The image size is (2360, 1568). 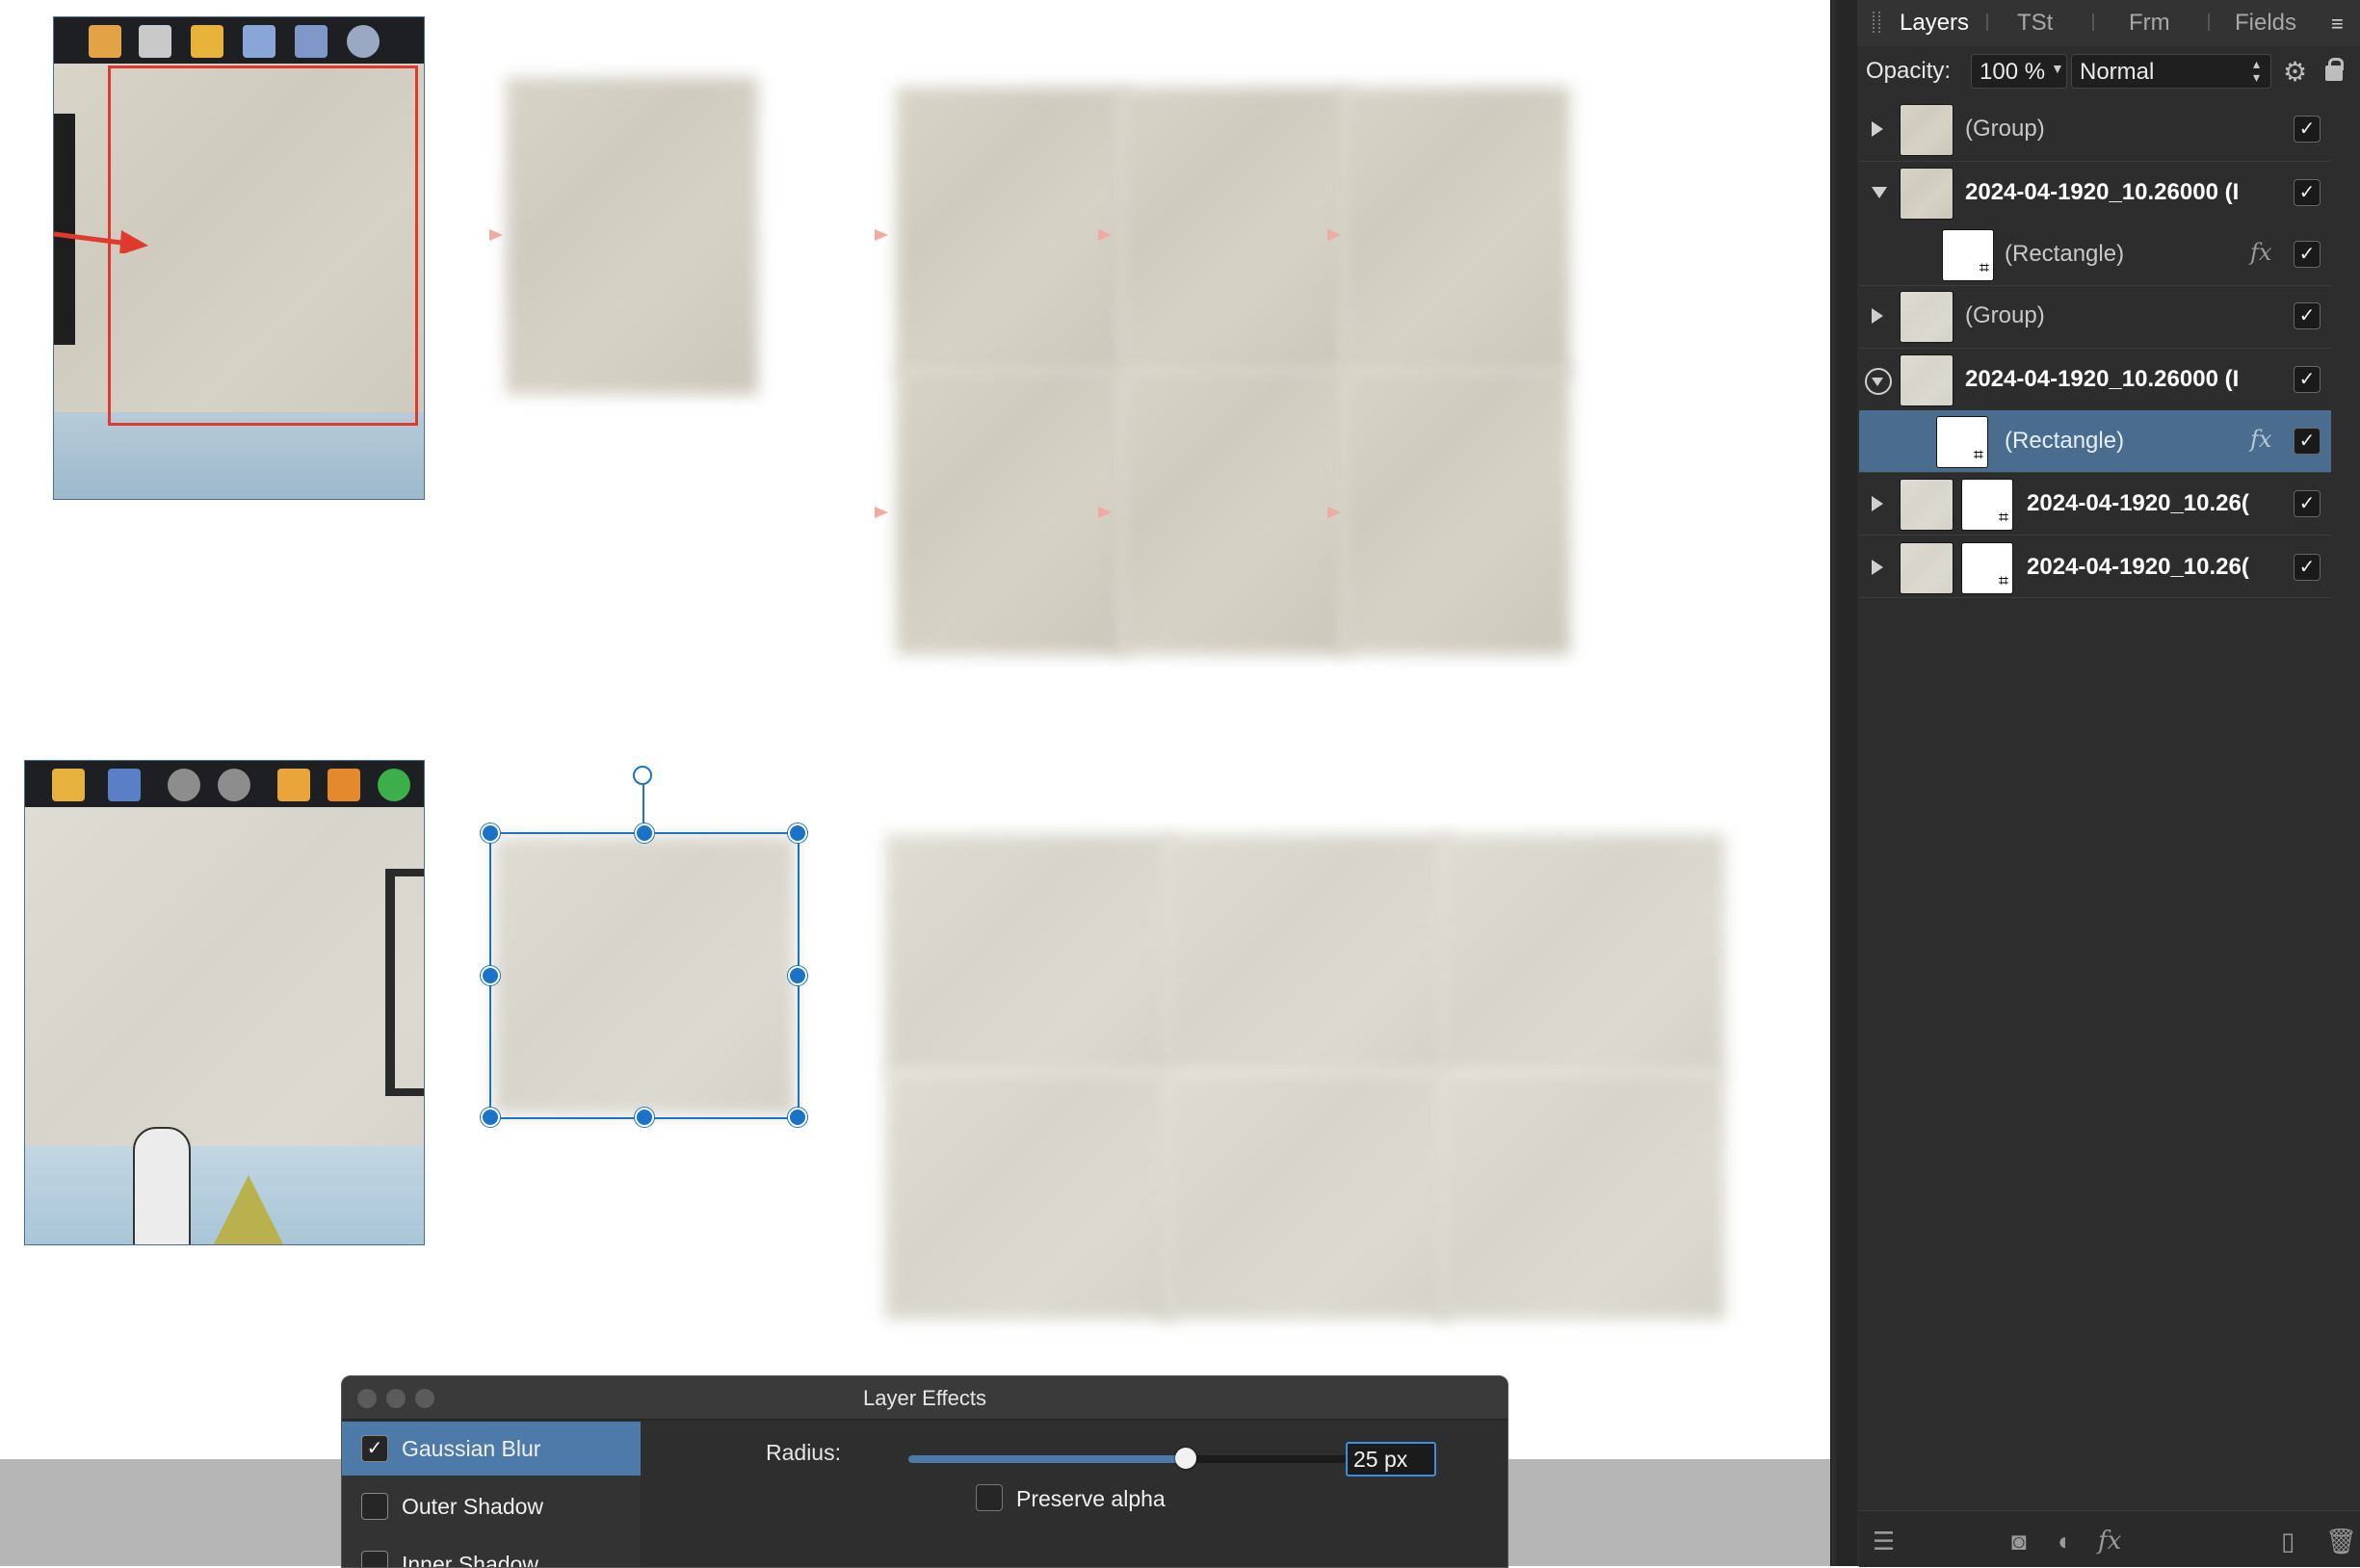 What do you see at coordinates (344, 785) in the screenshot?
I see `resize-icon` at bounding box center [344, 785].